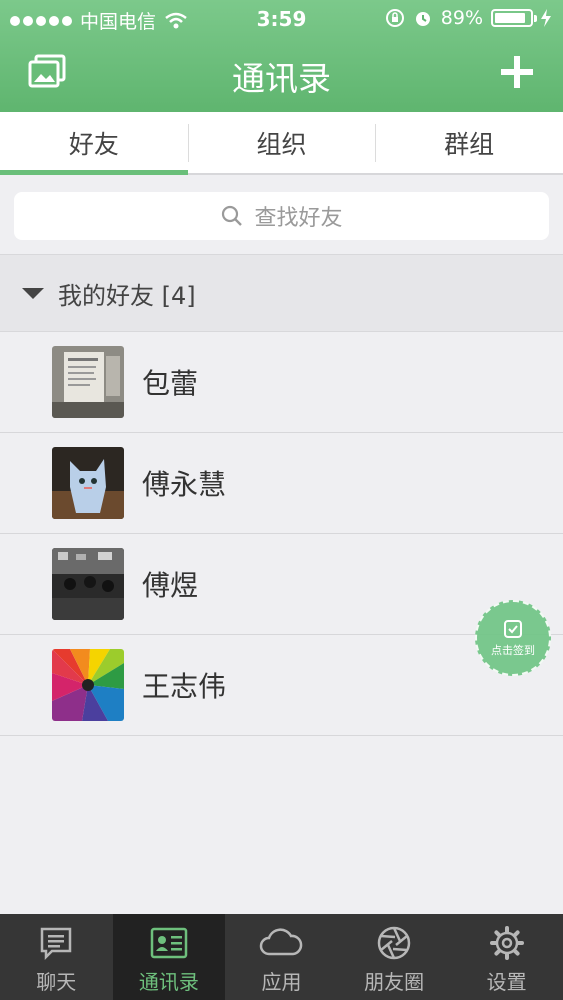 The width and height of the screenshot is (563, 1000). What do you see at coordinates (461, 18) in the screenshot?
I see `battery-percent: 89%` at bounding box center [461, 18].